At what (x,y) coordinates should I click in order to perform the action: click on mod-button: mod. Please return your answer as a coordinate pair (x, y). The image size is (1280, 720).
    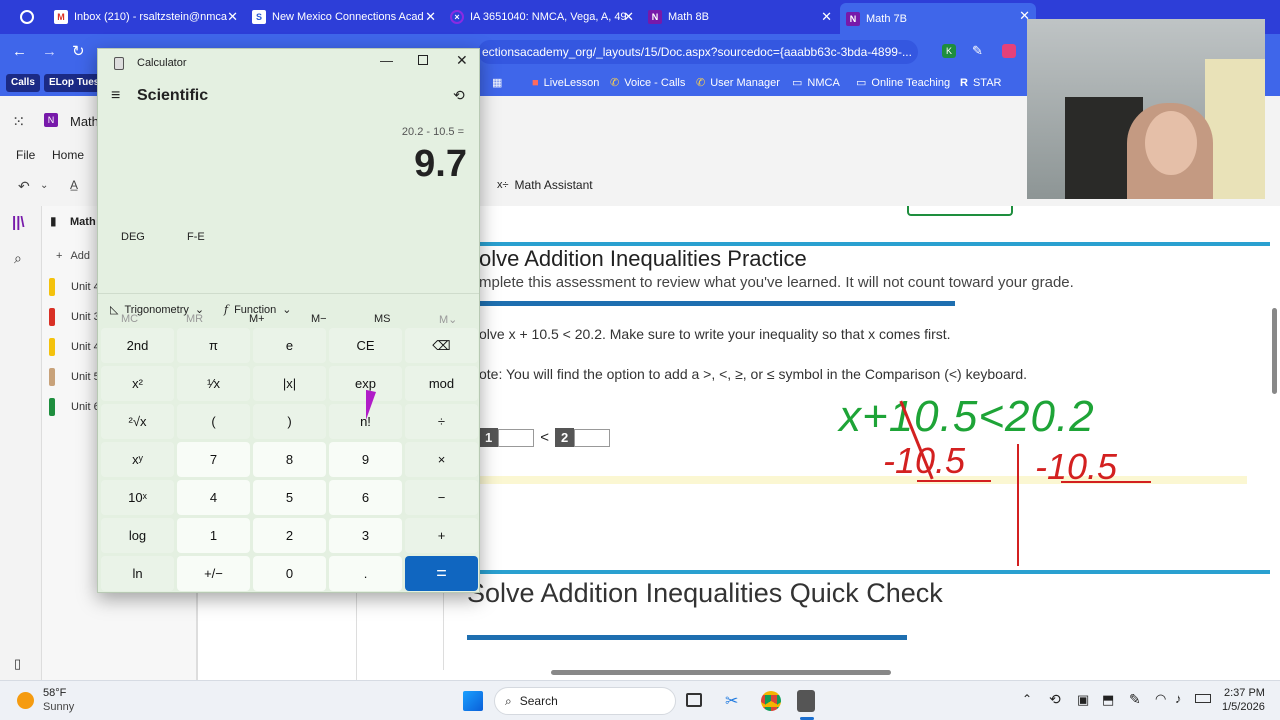
    Looking at the image, I should click on (441, 383).